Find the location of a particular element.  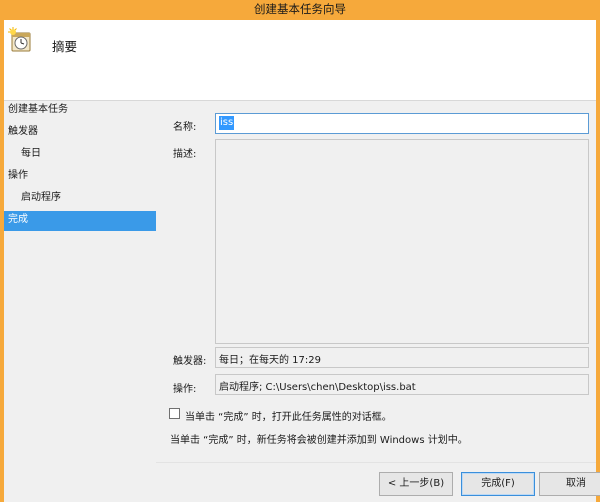

name-value: iss is located at coordinates (227, 123).